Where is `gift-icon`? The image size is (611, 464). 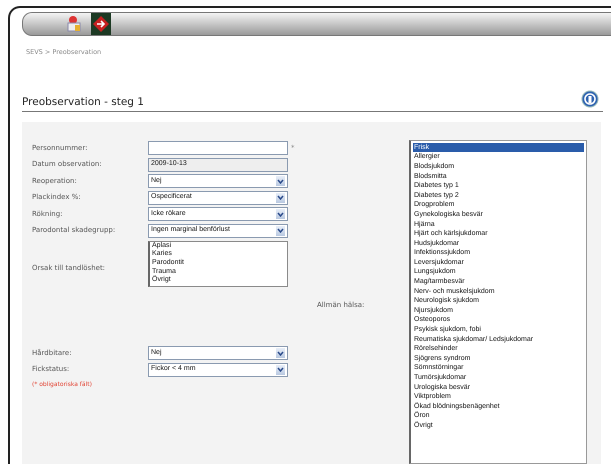
gift-icon is located at coordinates (74, 24).